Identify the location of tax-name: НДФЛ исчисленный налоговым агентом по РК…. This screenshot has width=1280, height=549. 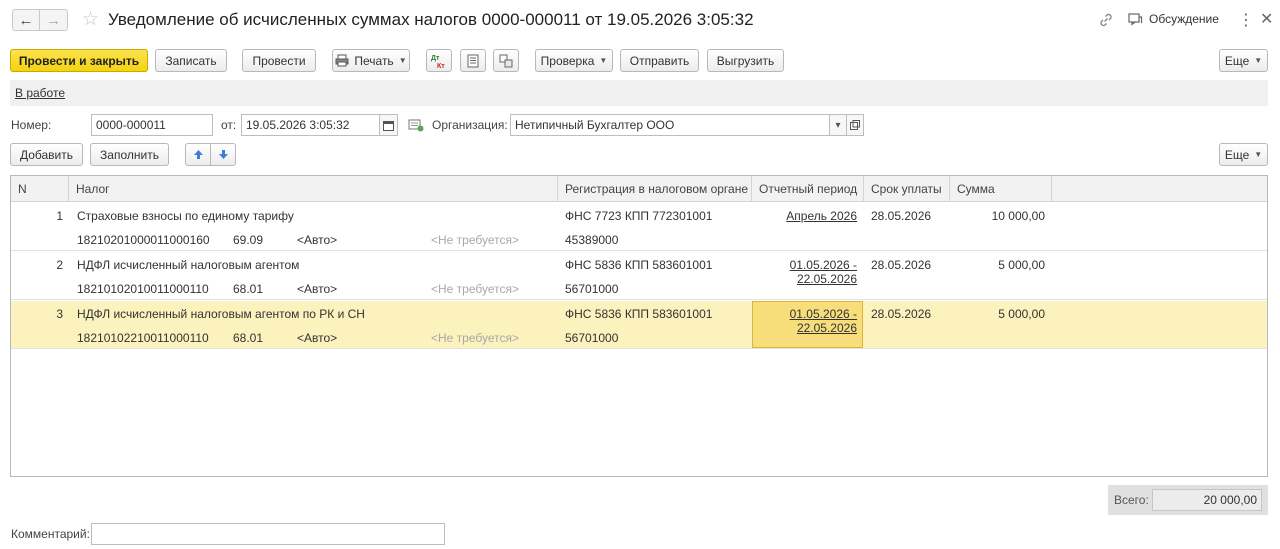
(221, 314).